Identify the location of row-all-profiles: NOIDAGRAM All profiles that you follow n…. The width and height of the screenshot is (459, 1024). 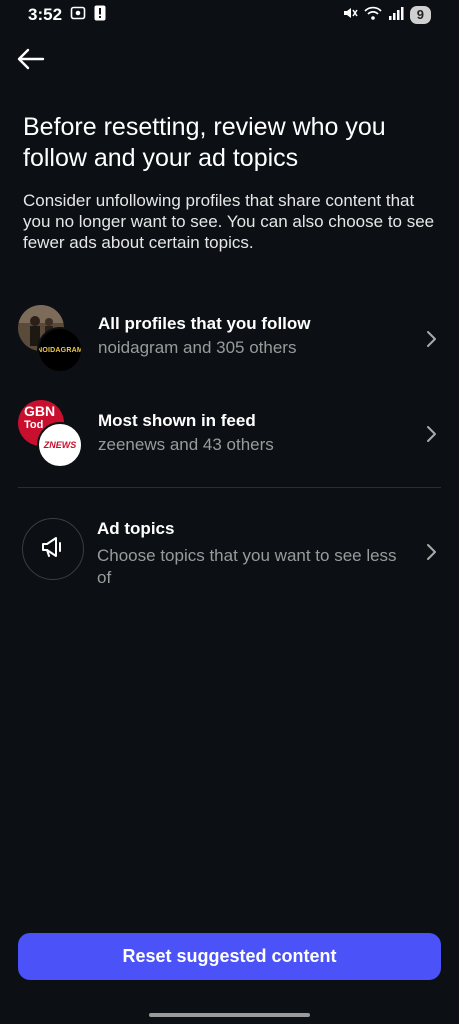
(229, 340).